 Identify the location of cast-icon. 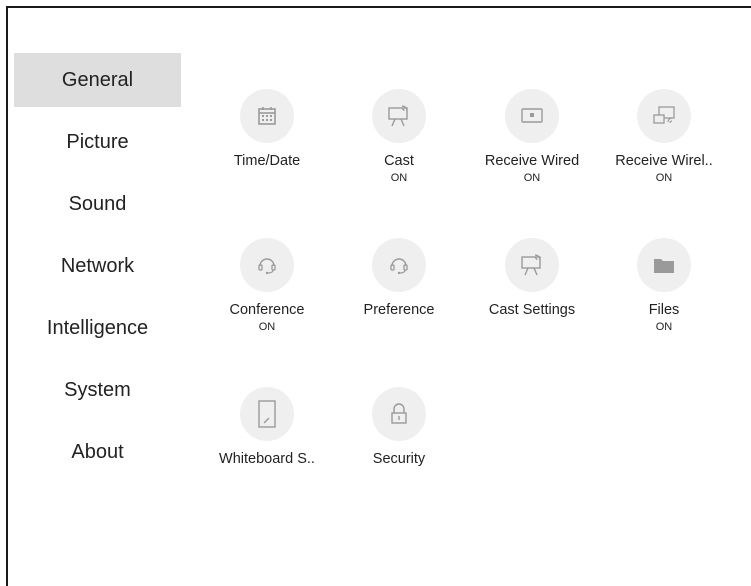
(399, 116).